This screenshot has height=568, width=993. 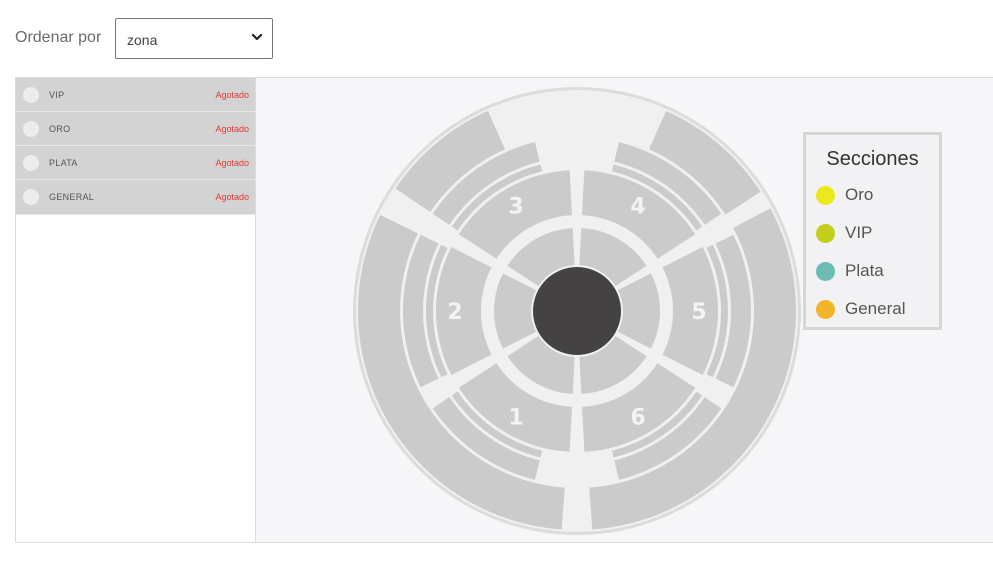 What do you see at coordinates (194, 38) in the screenshot?
I see `sort-select: zona` at bounding box center [194, 38].